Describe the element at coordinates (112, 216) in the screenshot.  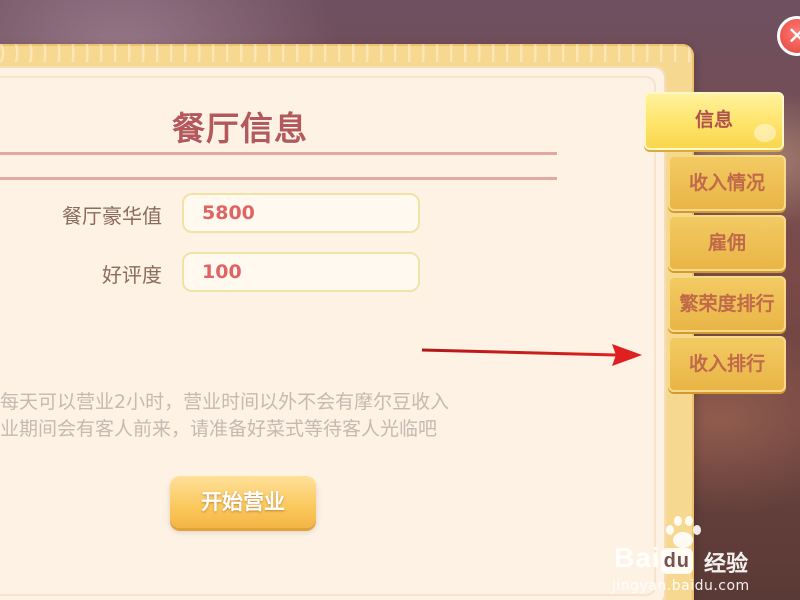
I see `luxury-value-label: 餐厅豪华值` at that location.